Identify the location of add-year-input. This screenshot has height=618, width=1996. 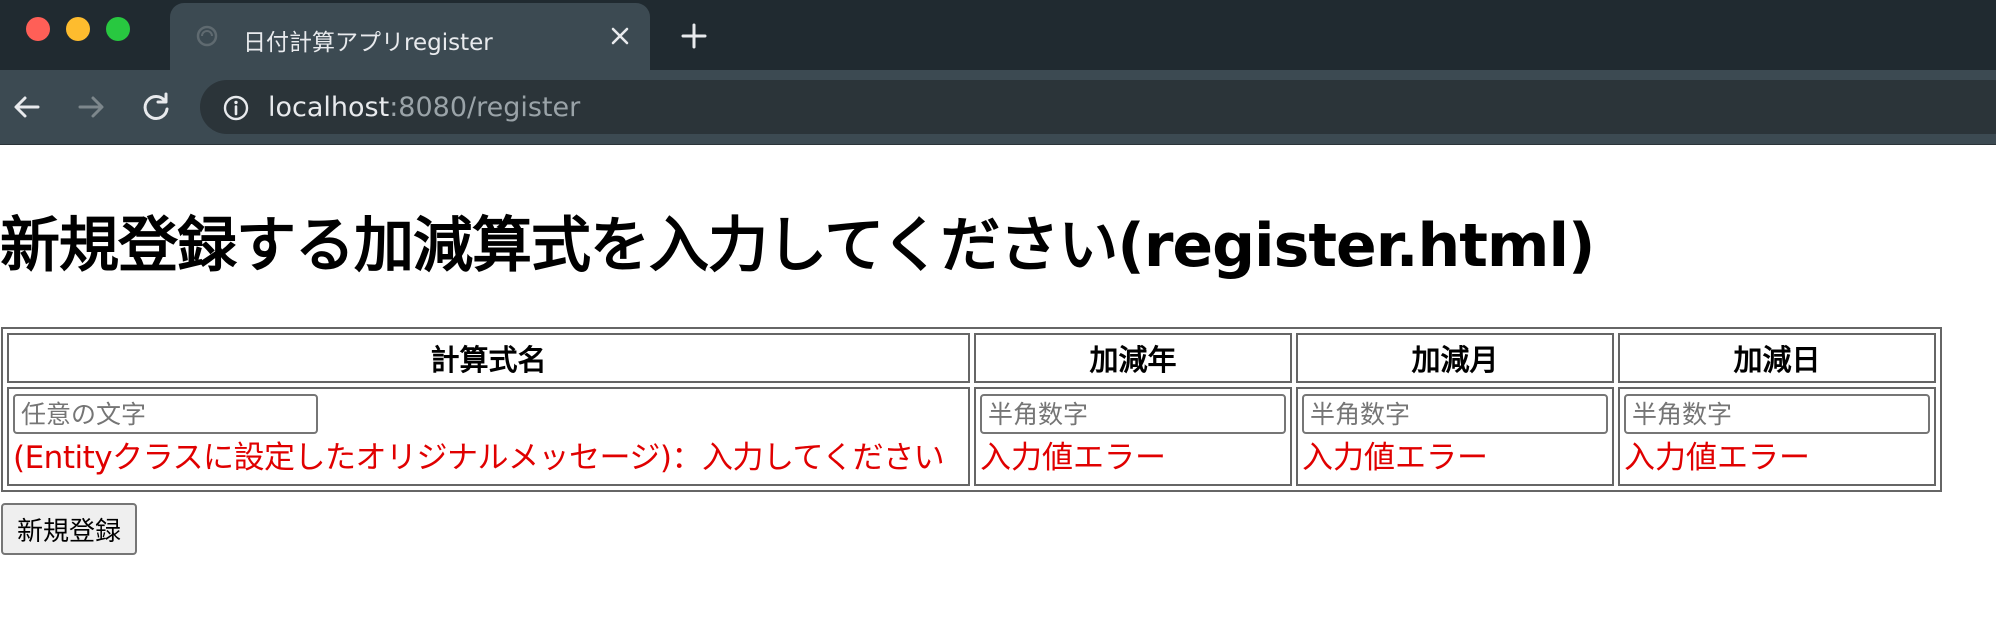
(1133, 414).